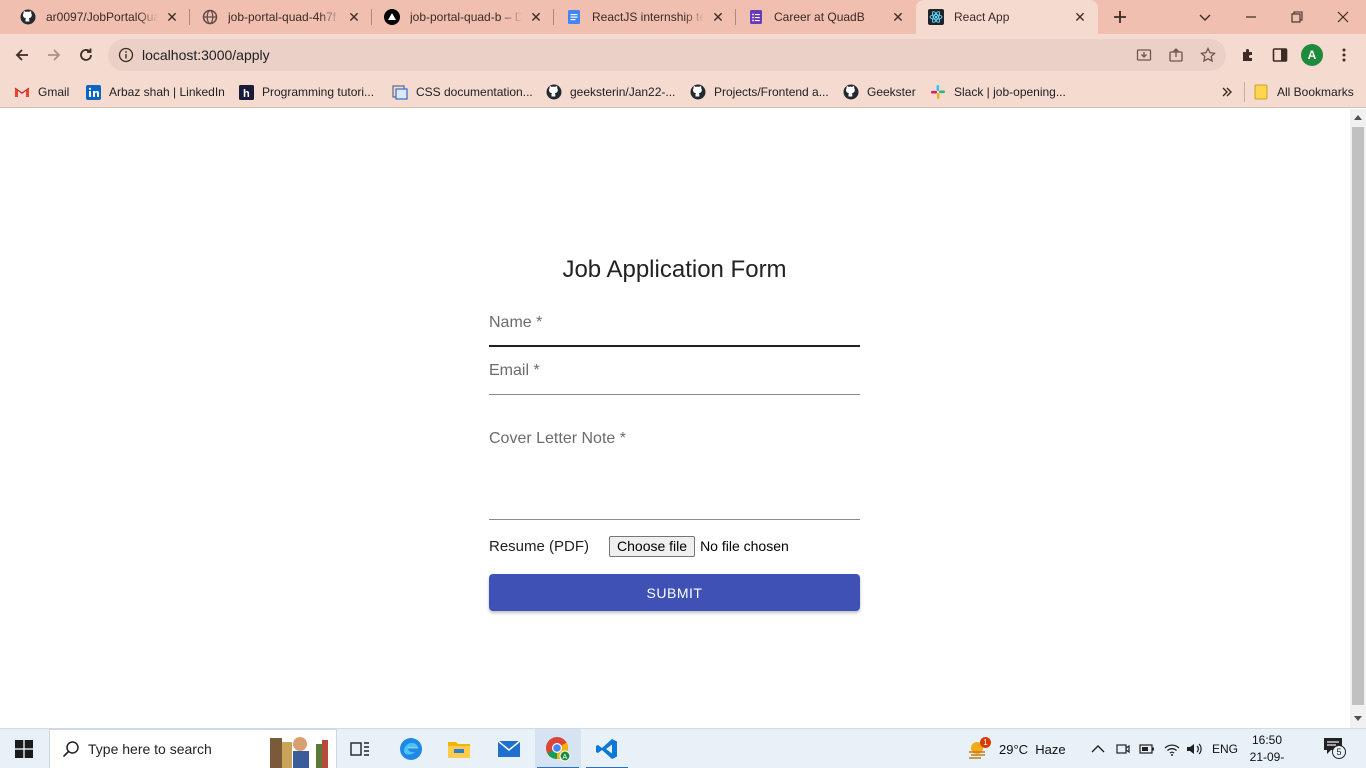 Image resolution: width=1366 pixels, height=768 pixels. I want to click on meet-now-icon, so click(1123, 749).